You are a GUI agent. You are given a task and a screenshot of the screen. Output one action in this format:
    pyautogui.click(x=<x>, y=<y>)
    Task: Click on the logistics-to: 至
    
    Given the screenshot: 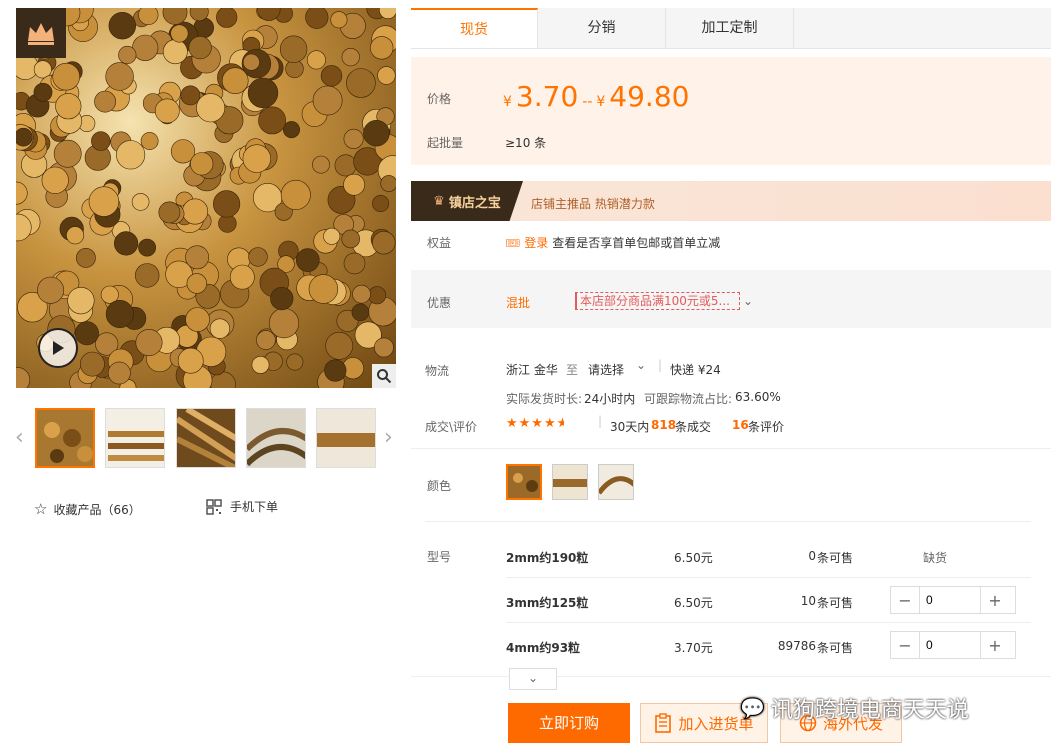 What is the action you would take?
    pyautogui.click(x=572, y=370)
    